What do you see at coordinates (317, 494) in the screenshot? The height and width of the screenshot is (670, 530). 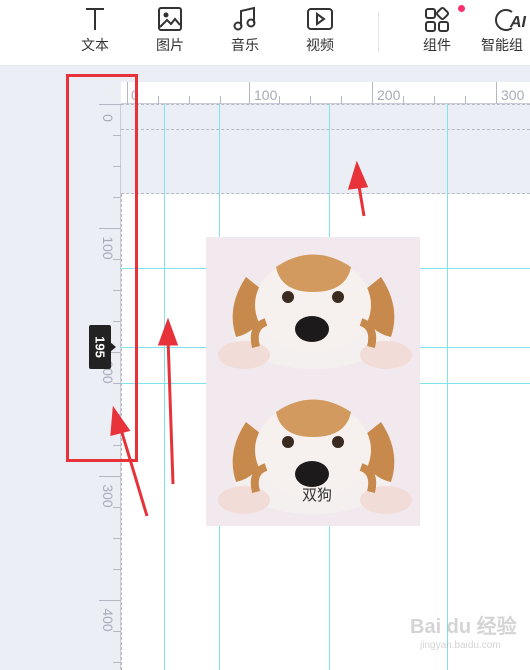 I see `image-caption-text: 双狗` at bounding box center [317, 494].